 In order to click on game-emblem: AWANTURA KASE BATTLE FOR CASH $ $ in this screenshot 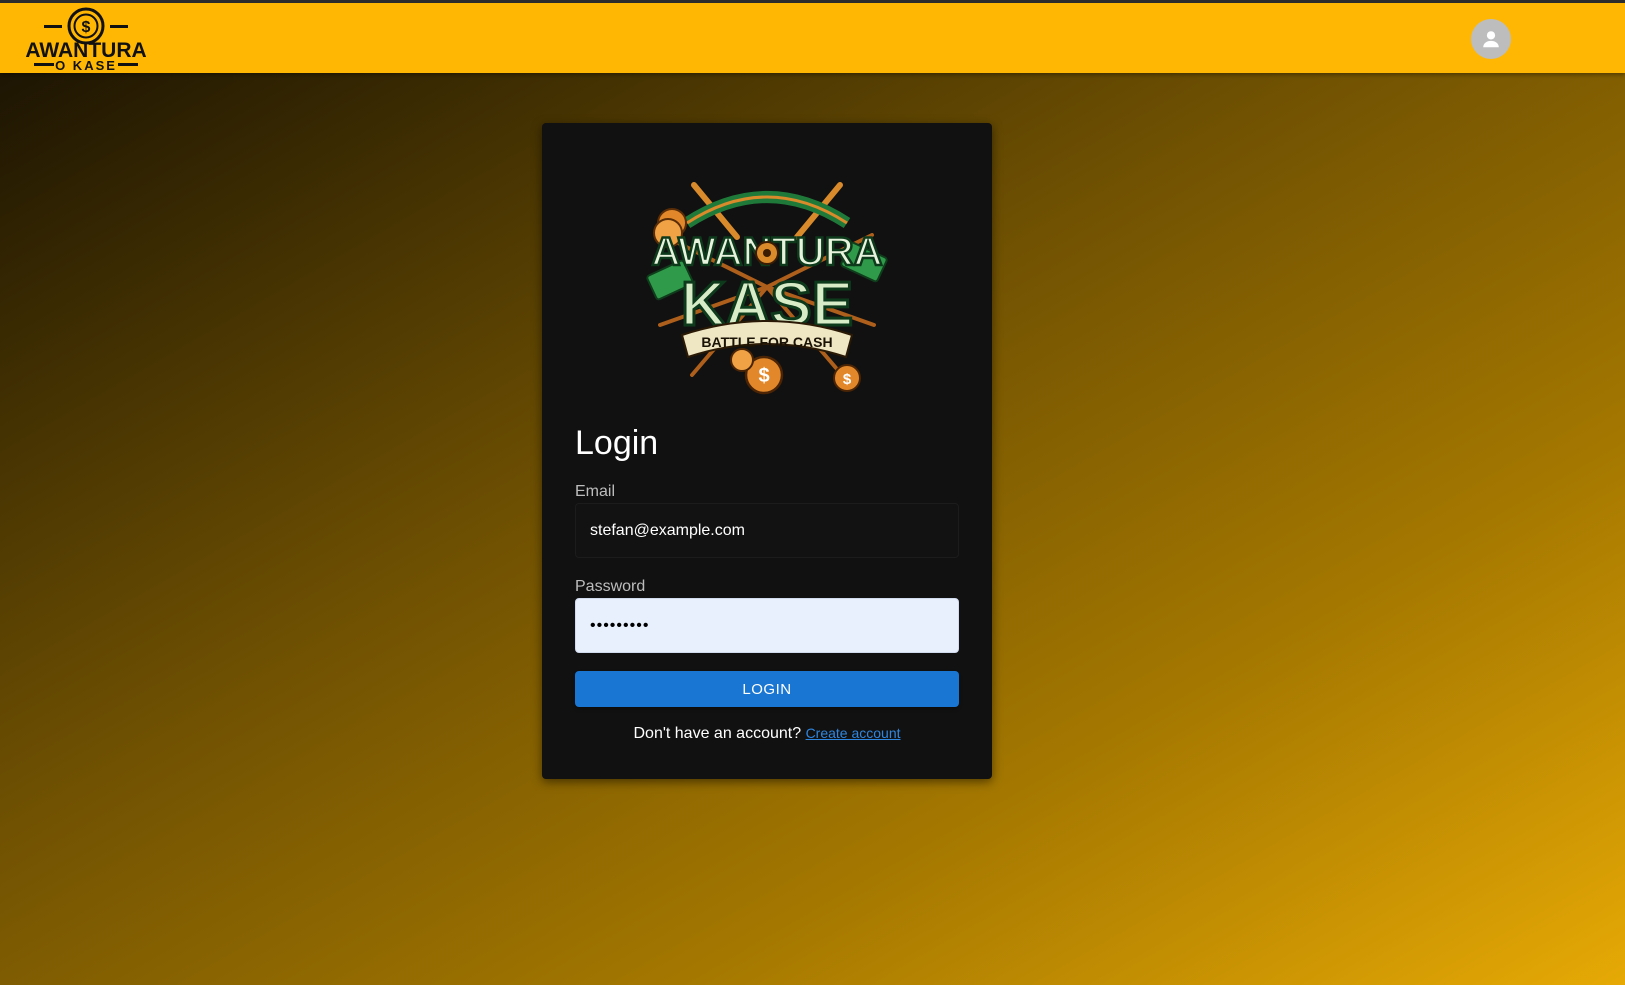, I will do `click(767, 288)`.